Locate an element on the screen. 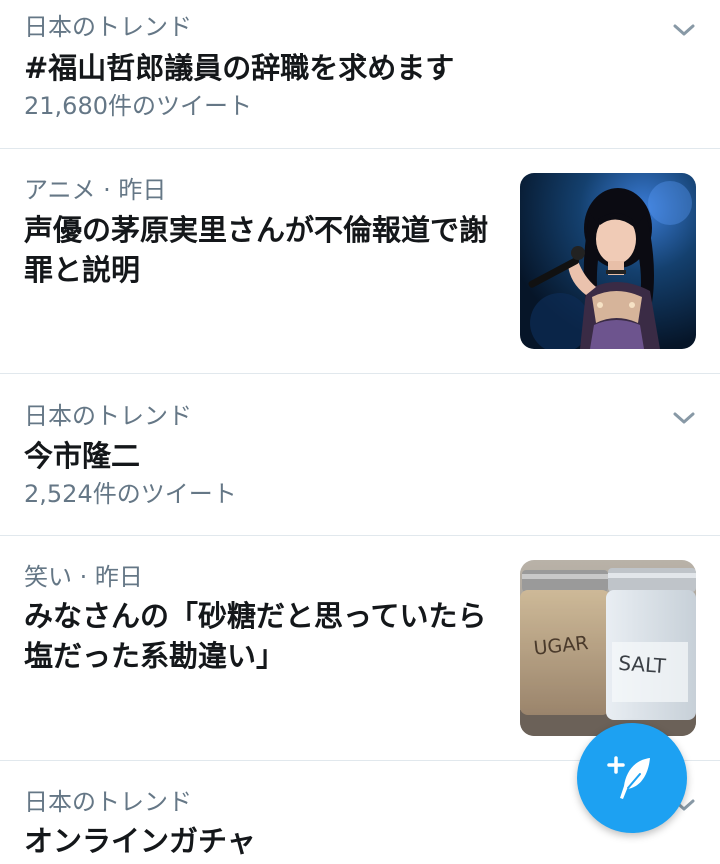 The width and height of the screenshot is (720, 864). trend-thumbnail: UGAR SALT is located at coordinates (608, 648).